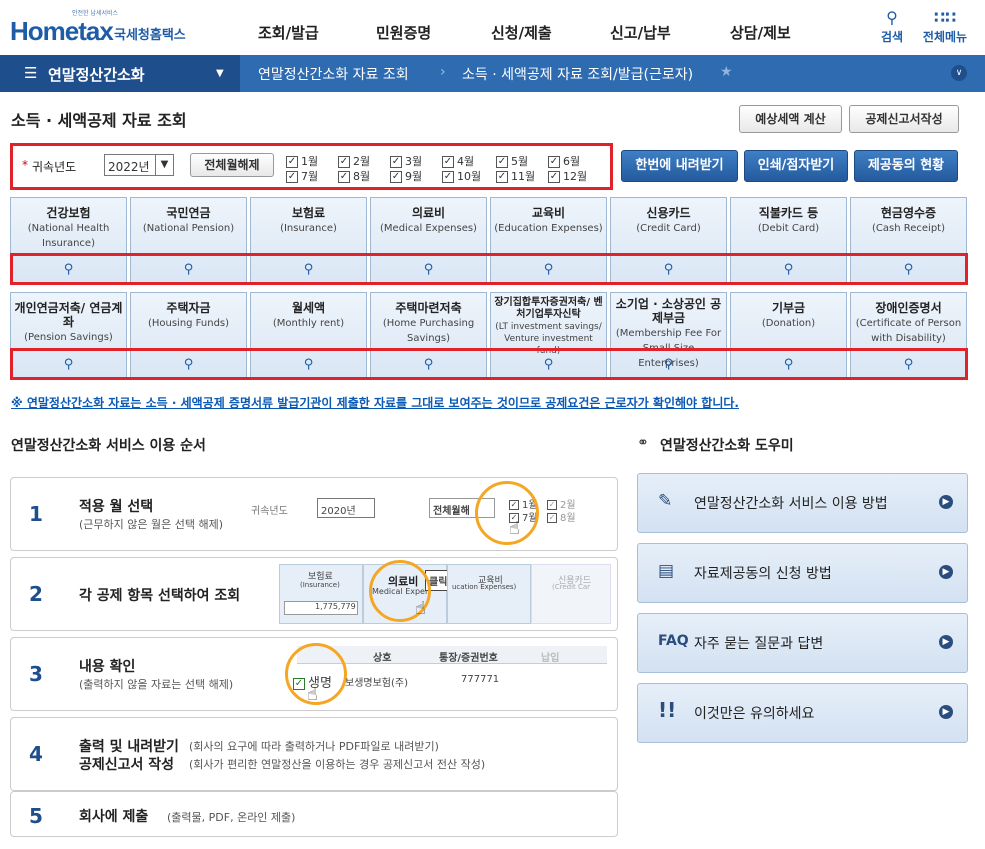 The height and width of the screenshot is (849, 985). I want to click on step-5: 5 회사에 제출 (출력물, PDF, 온라인 제출), so click(314, 814).